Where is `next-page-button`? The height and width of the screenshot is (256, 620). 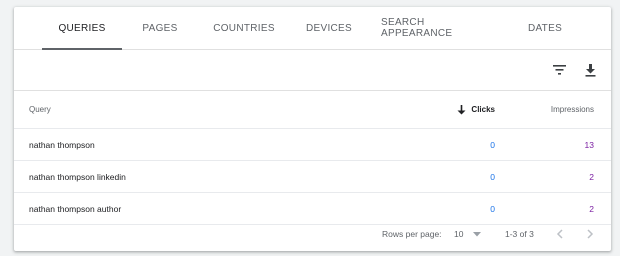 next-page-button is located at coordinates (590, 234).